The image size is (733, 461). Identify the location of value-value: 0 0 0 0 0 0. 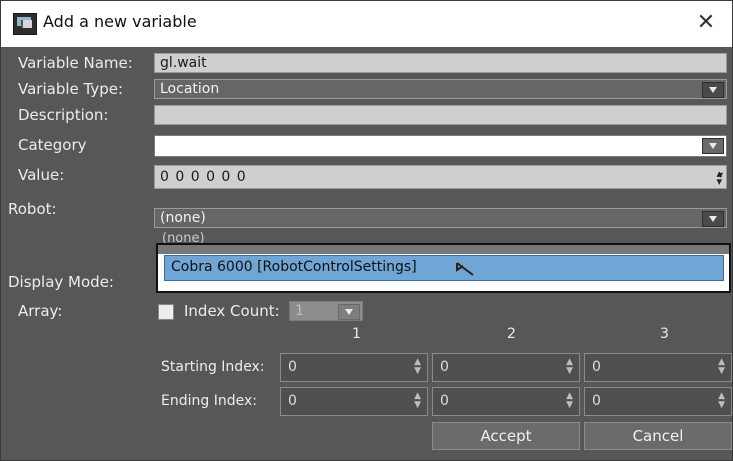
(203, 177).